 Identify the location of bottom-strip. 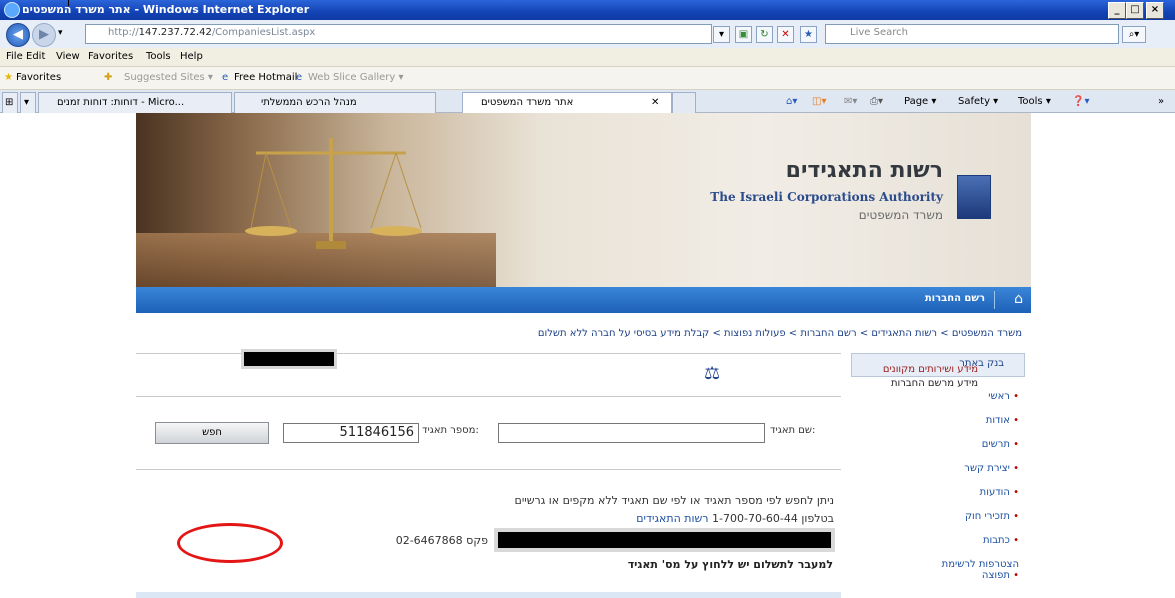
(488, 595).